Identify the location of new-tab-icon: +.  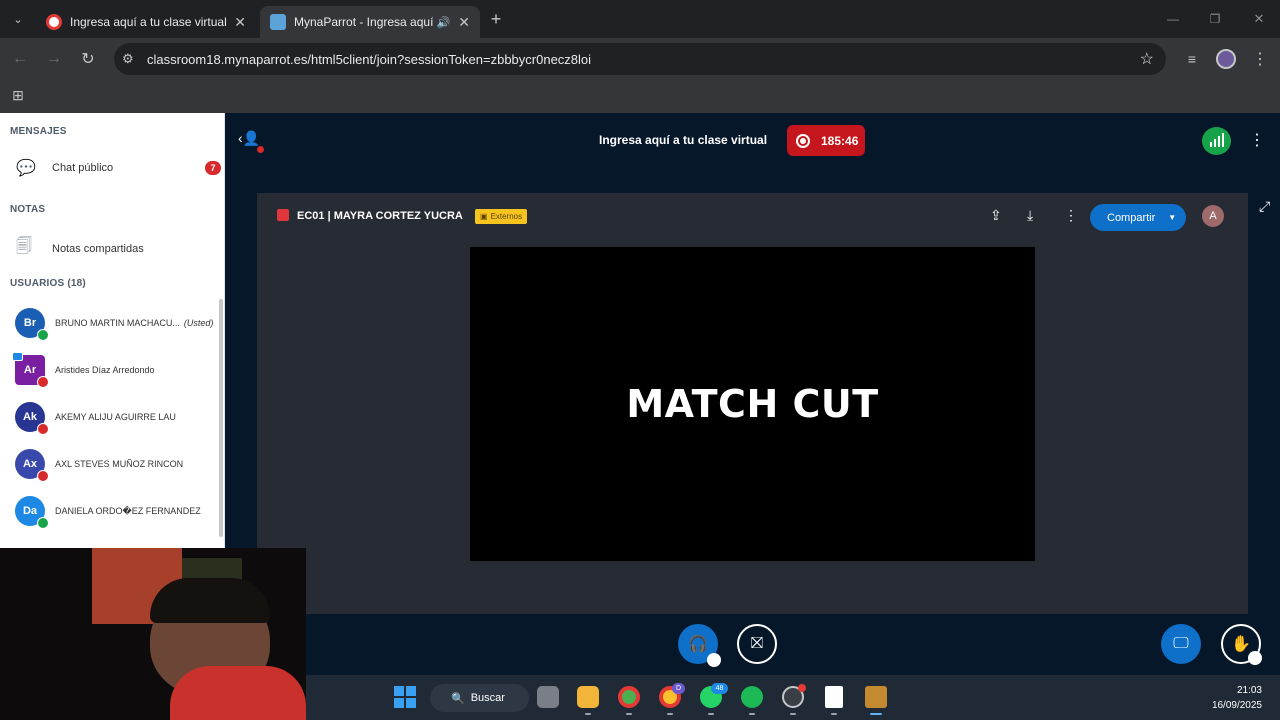
(496, 19).